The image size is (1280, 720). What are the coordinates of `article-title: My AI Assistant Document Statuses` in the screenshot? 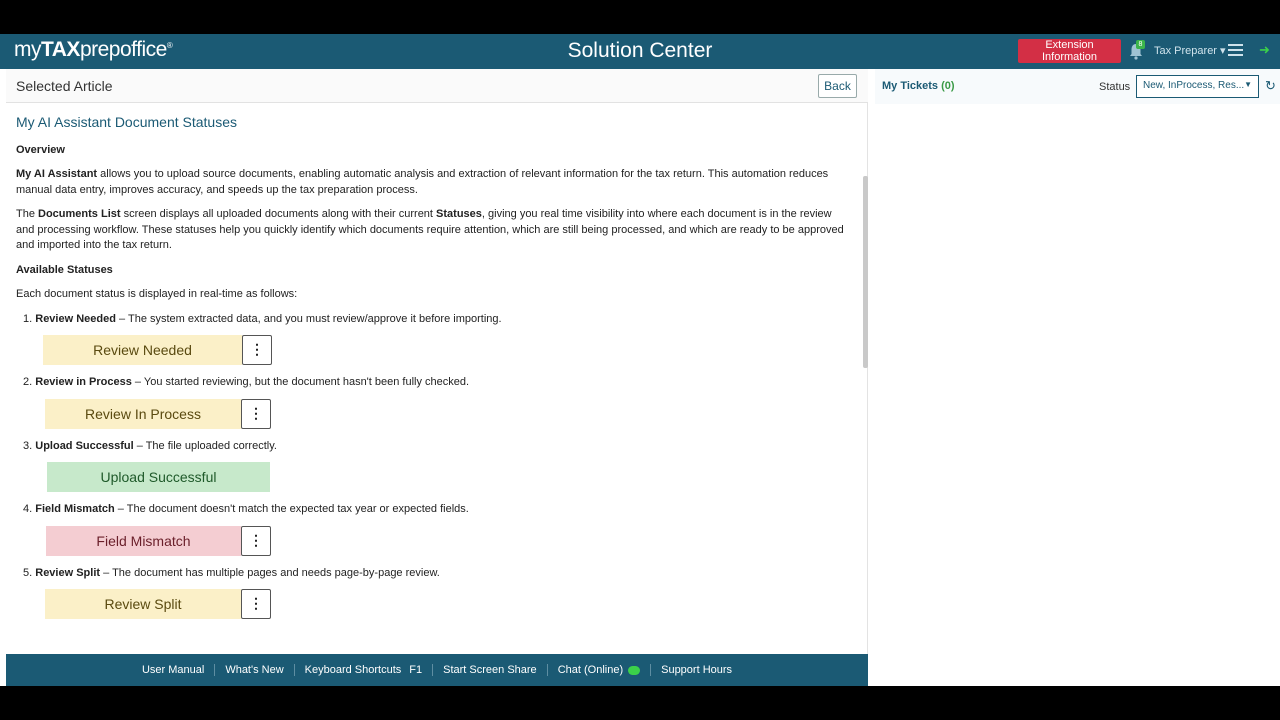 It's located at (126, 122).